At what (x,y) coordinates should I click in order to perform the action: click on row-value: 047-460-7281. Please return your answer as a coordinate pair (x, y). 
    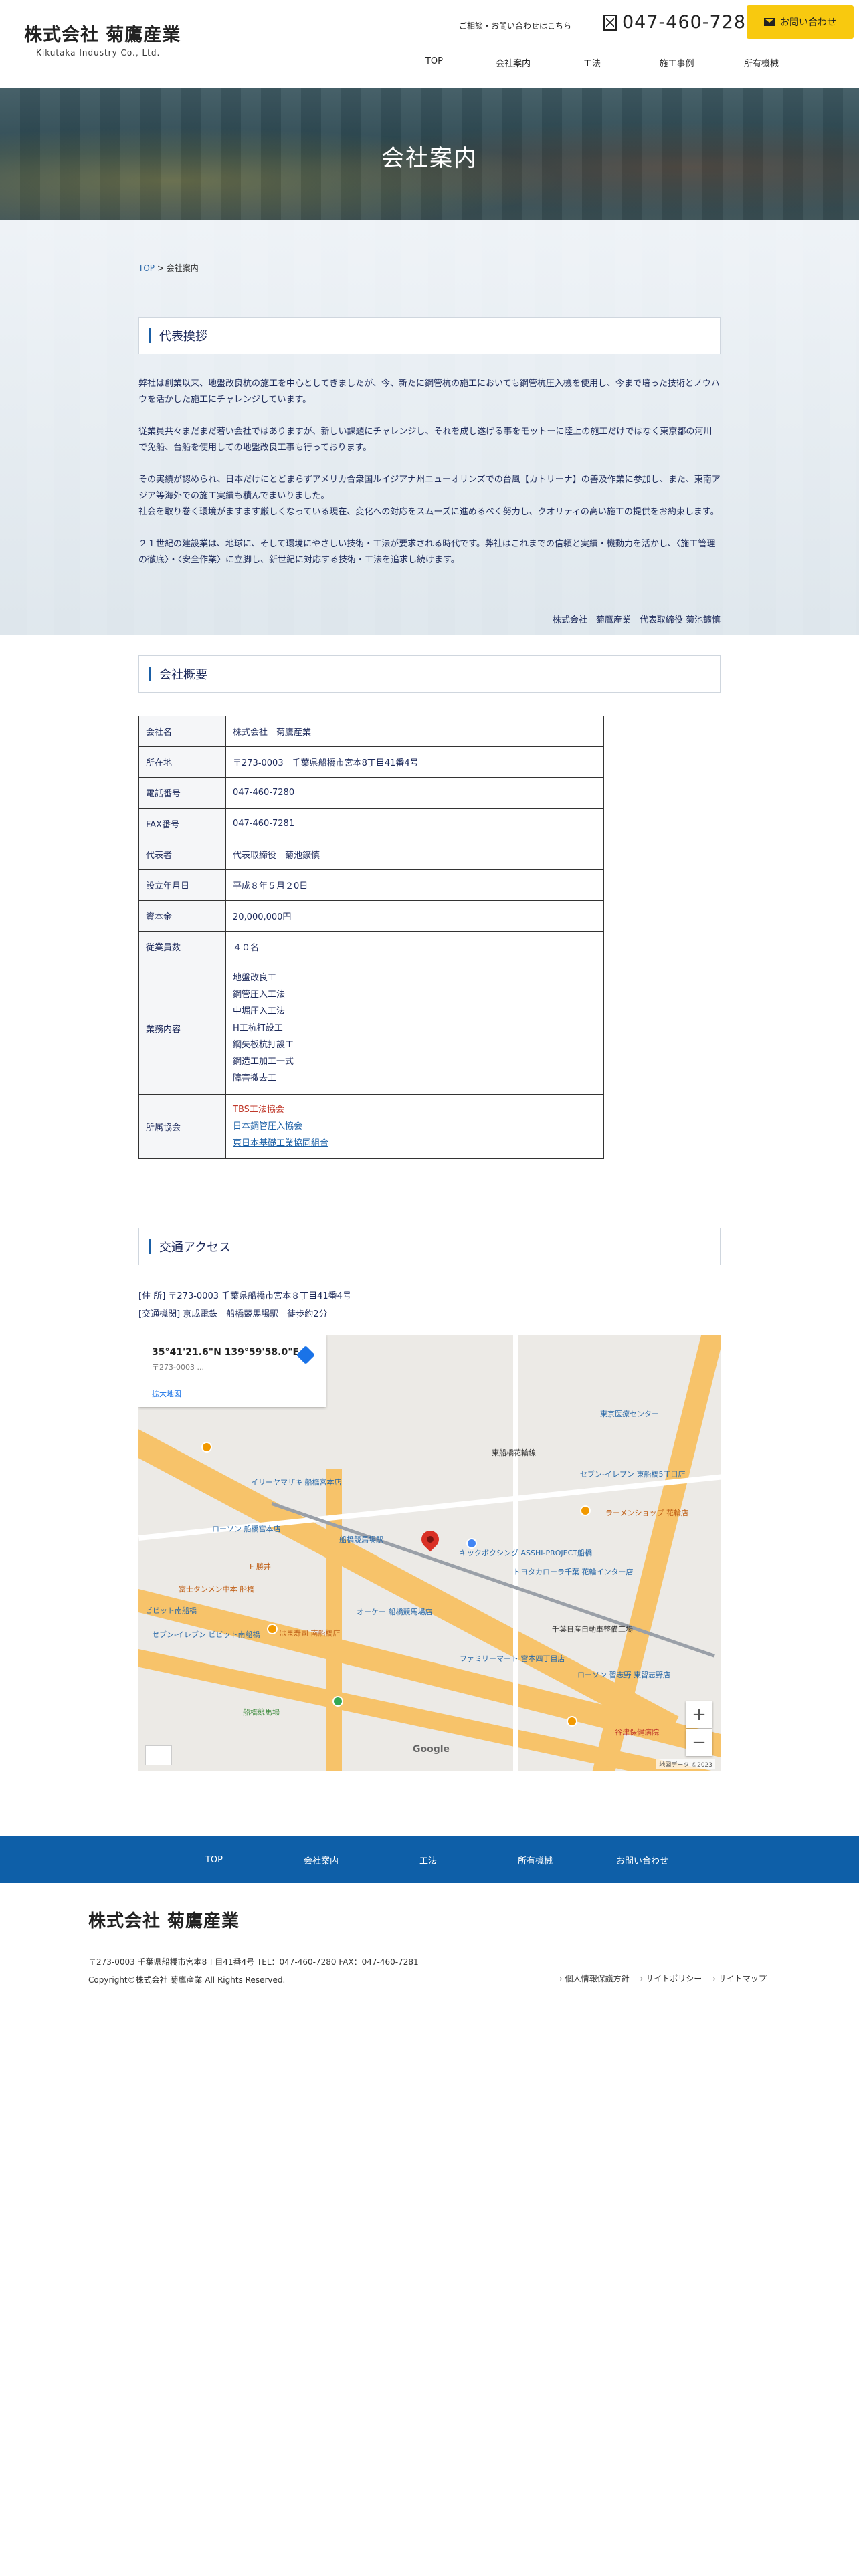
    Looking at the image, I should click on (415, 823).